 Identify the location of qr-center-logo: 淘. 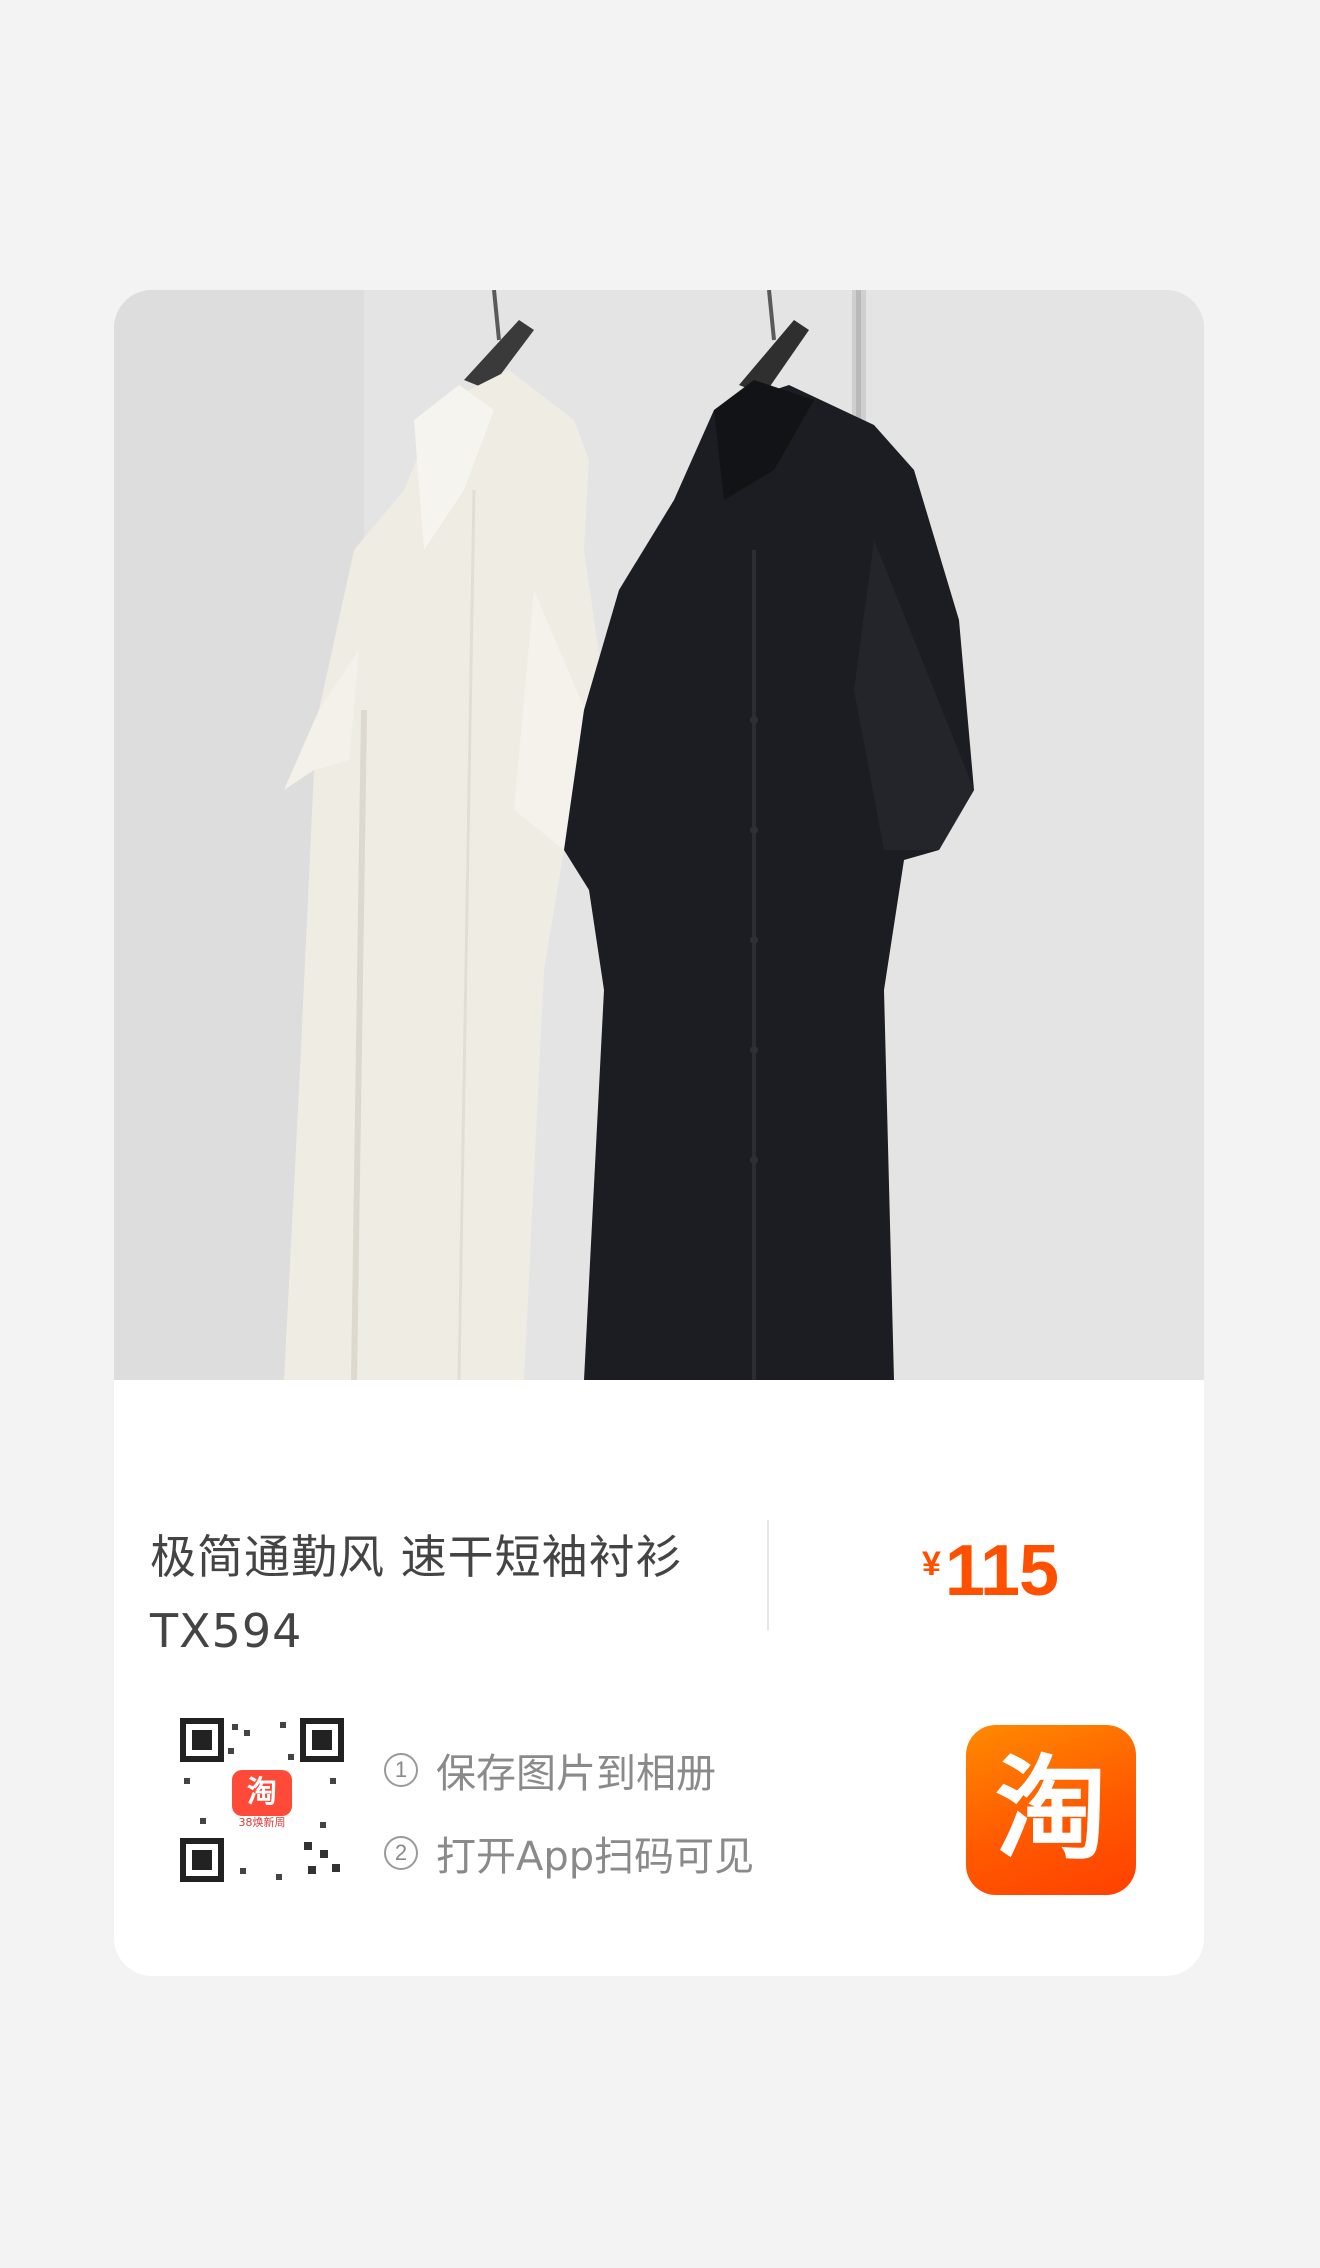
(262, 1792).